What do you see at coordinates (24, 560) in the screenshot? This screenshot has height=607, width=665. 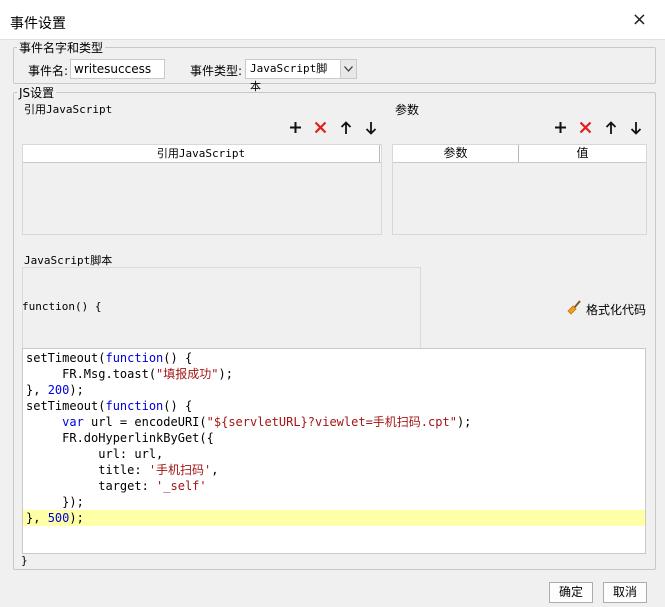 I see `closing-brace: }` at bounding box center [24, 560].